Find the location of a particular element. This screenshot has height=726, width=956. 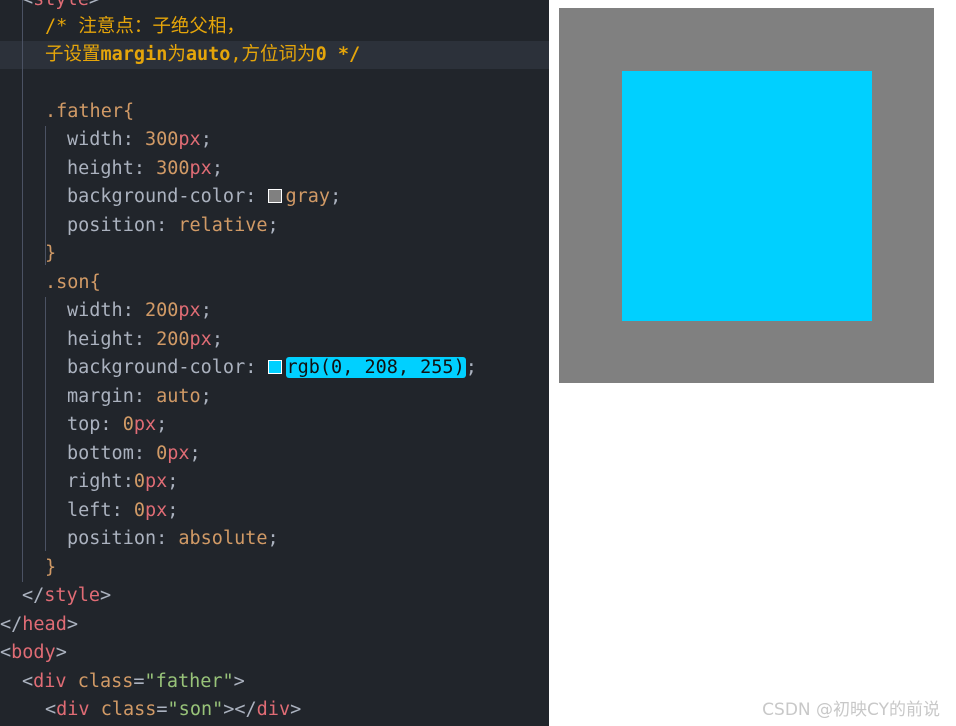

code-line: .son{ is located at coordinates (73, 282).